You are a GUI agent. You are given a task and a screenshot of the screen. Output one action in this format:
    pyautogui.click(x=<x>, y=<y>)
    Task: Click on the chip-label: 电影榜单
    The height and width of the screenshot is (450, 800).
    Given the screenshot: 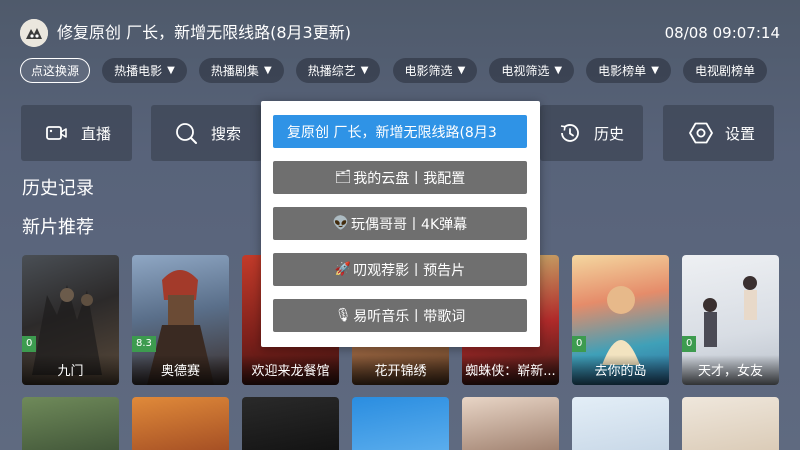 What is the action you would take?
    pyautogui.click(x=622, y=71)
    